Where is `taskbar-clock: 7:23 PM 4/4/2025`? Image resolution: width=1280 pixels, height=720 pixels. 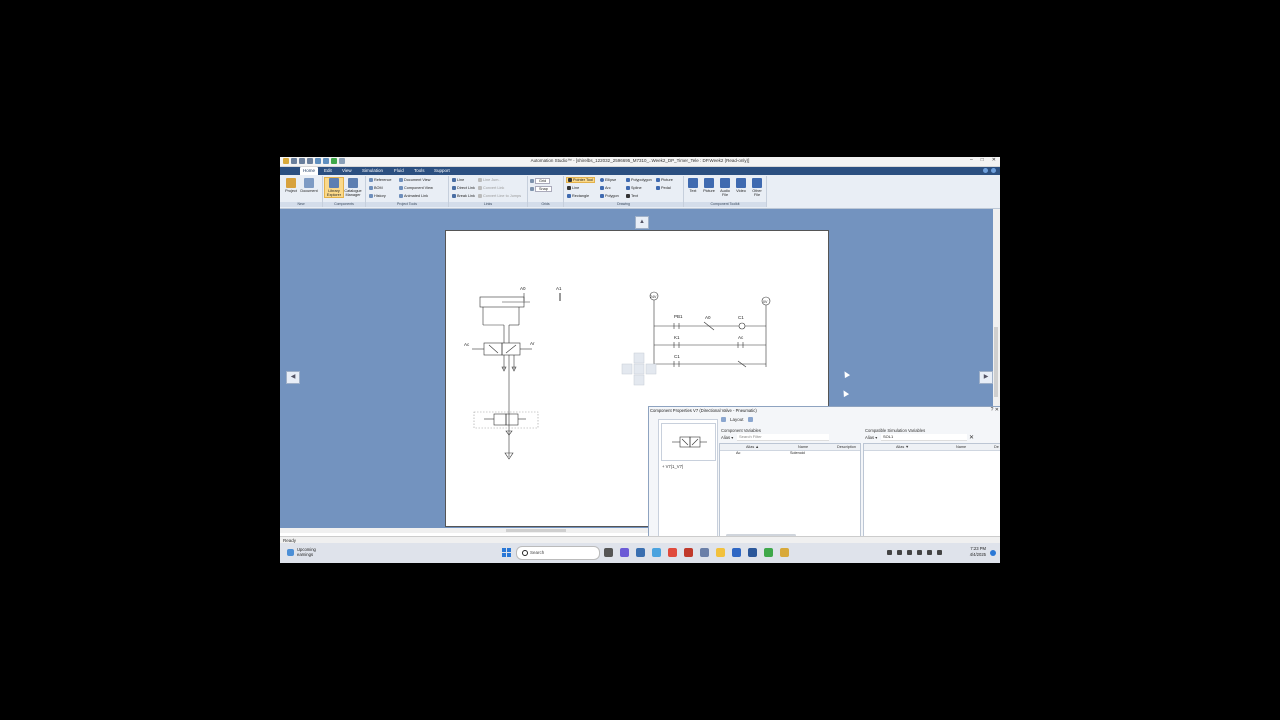
taskbar-clock: 7:23 PM 4/4/2025 is located at coordinates (978, 552).